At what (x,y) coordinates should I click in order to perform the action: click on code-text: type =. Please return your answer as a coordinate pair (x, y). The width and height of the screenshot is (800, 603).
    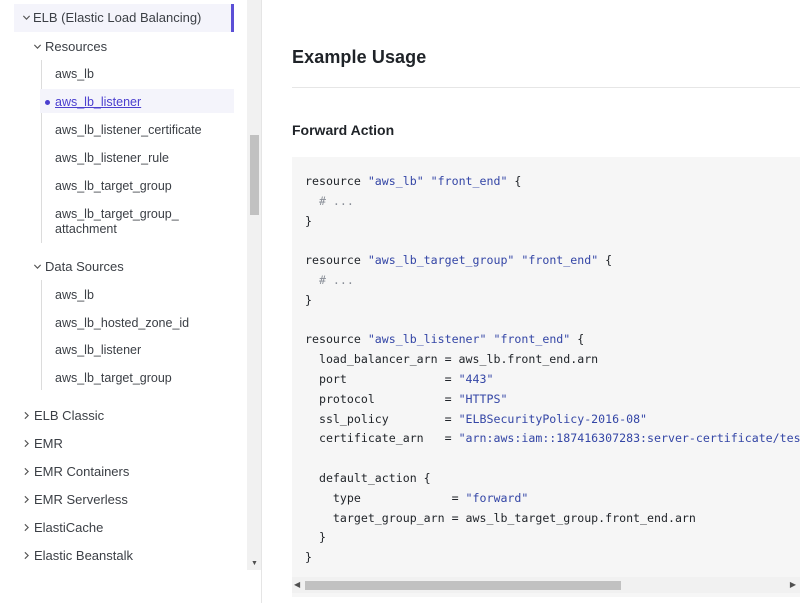
    Looking at the image, I should click on (385, 497).